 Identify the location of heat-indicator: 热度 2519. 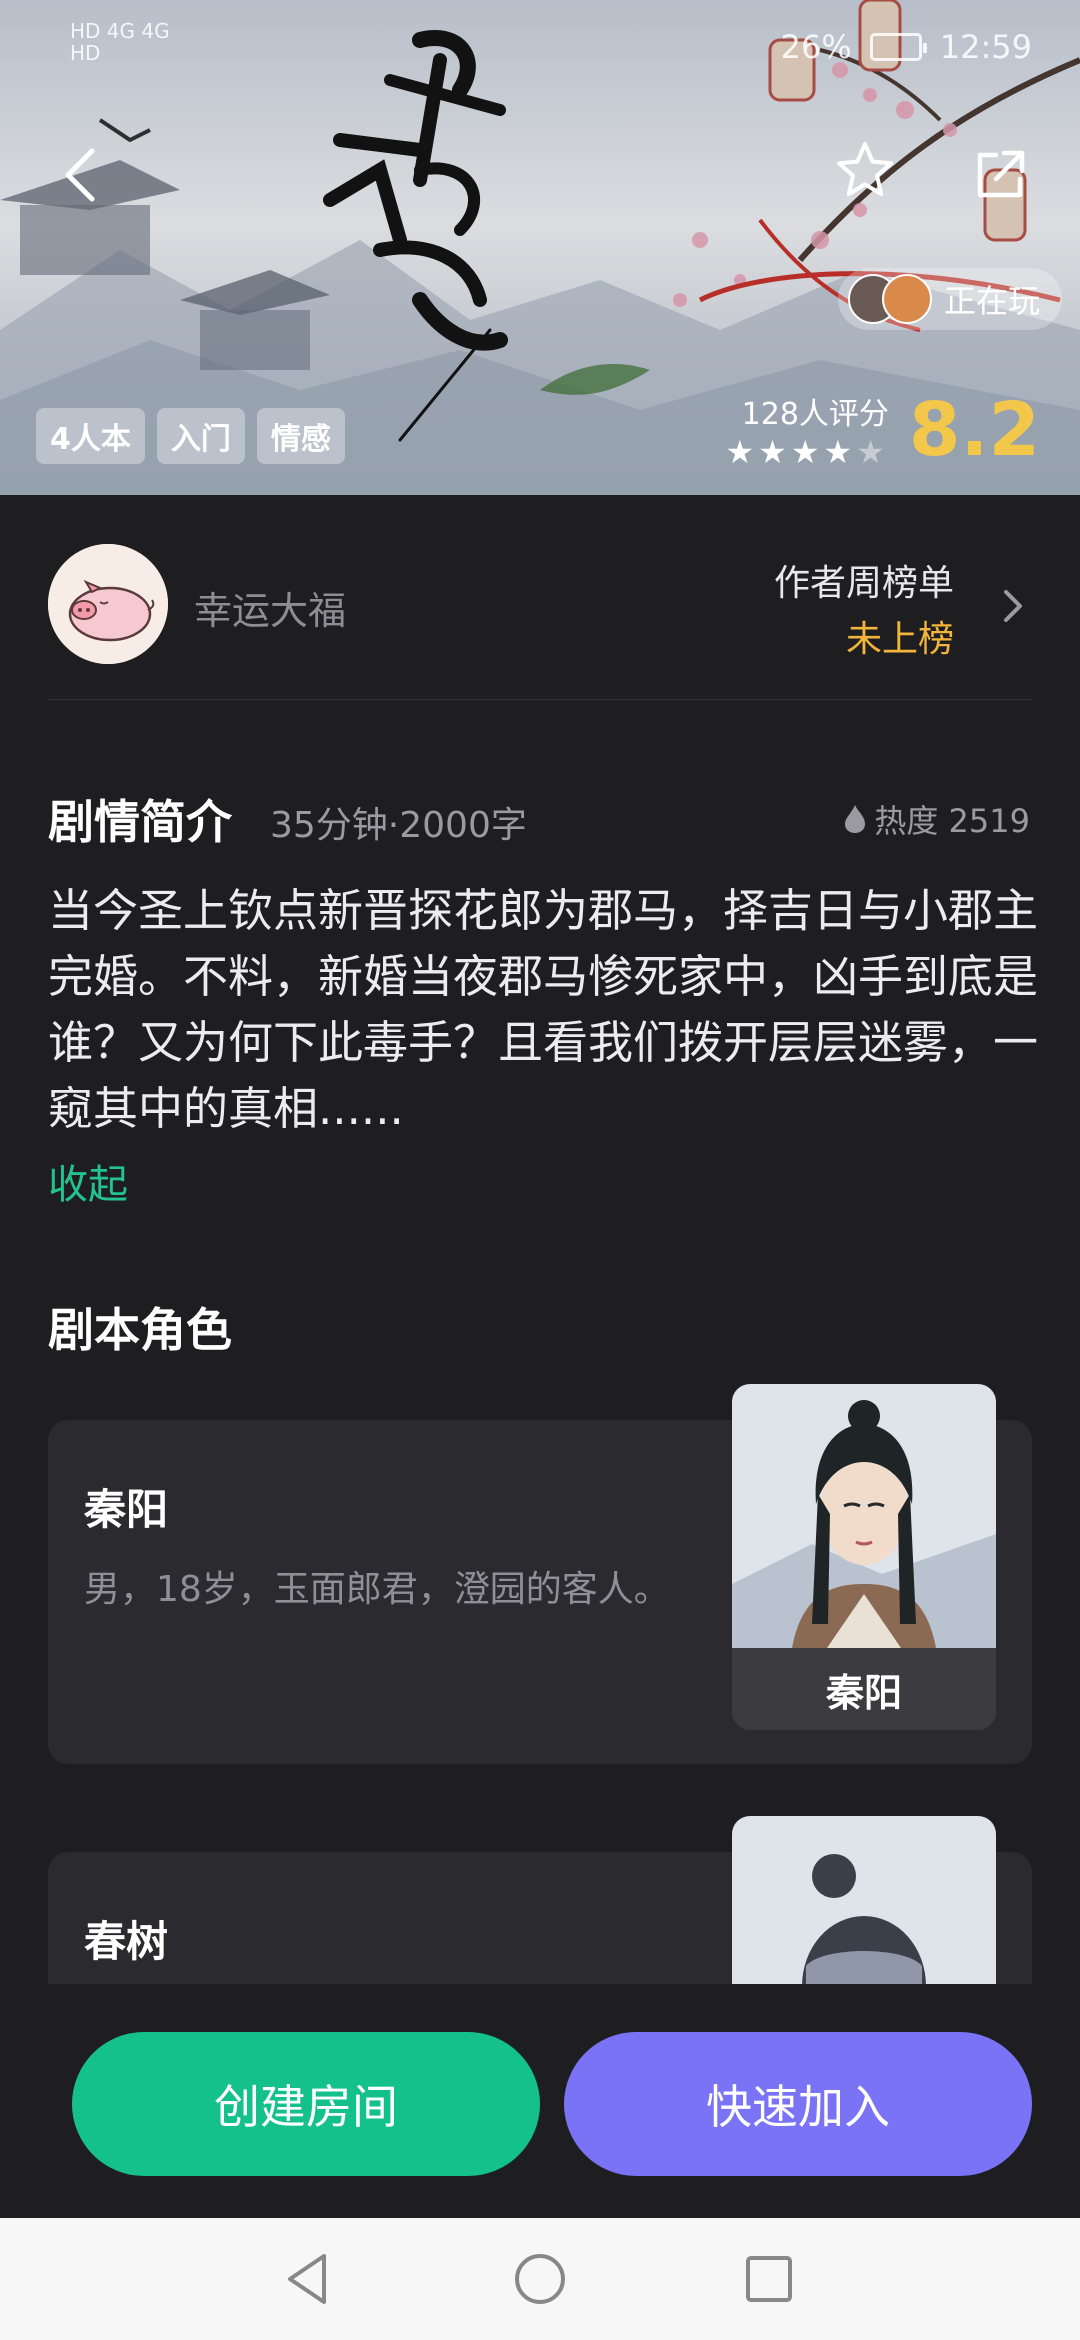
(936, 819).